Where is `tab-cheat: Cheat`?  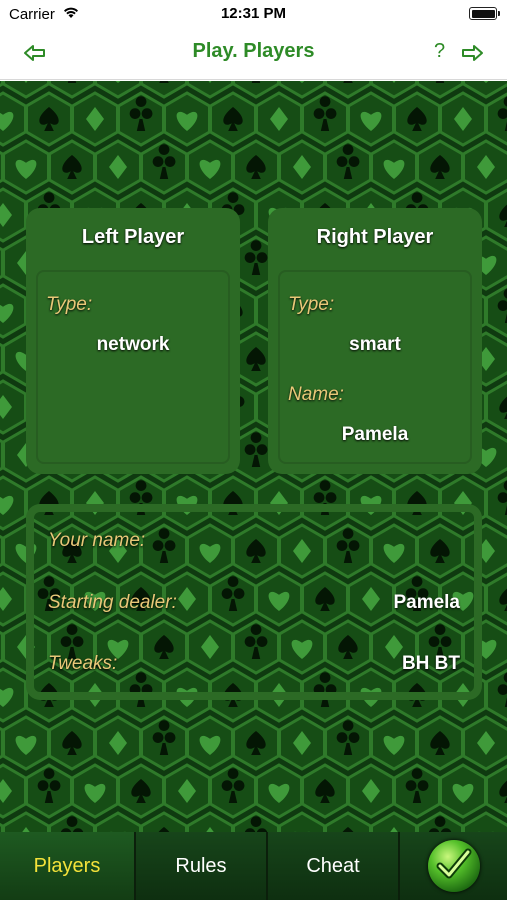
tab-cheat: Cheat is located at coordinates (334, 866).